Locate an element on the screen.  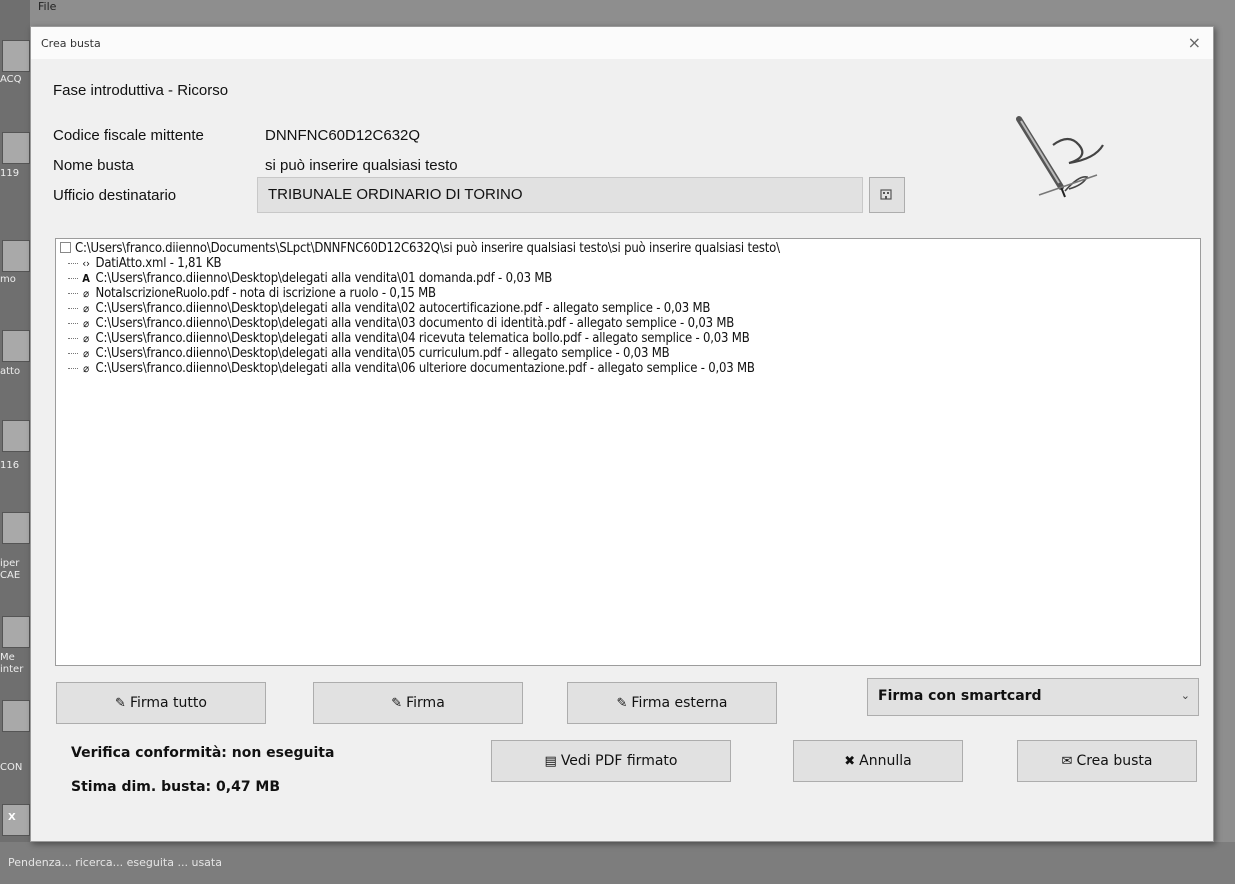
desktop-shortcut-label: iper is located at coordinates (10, 563).